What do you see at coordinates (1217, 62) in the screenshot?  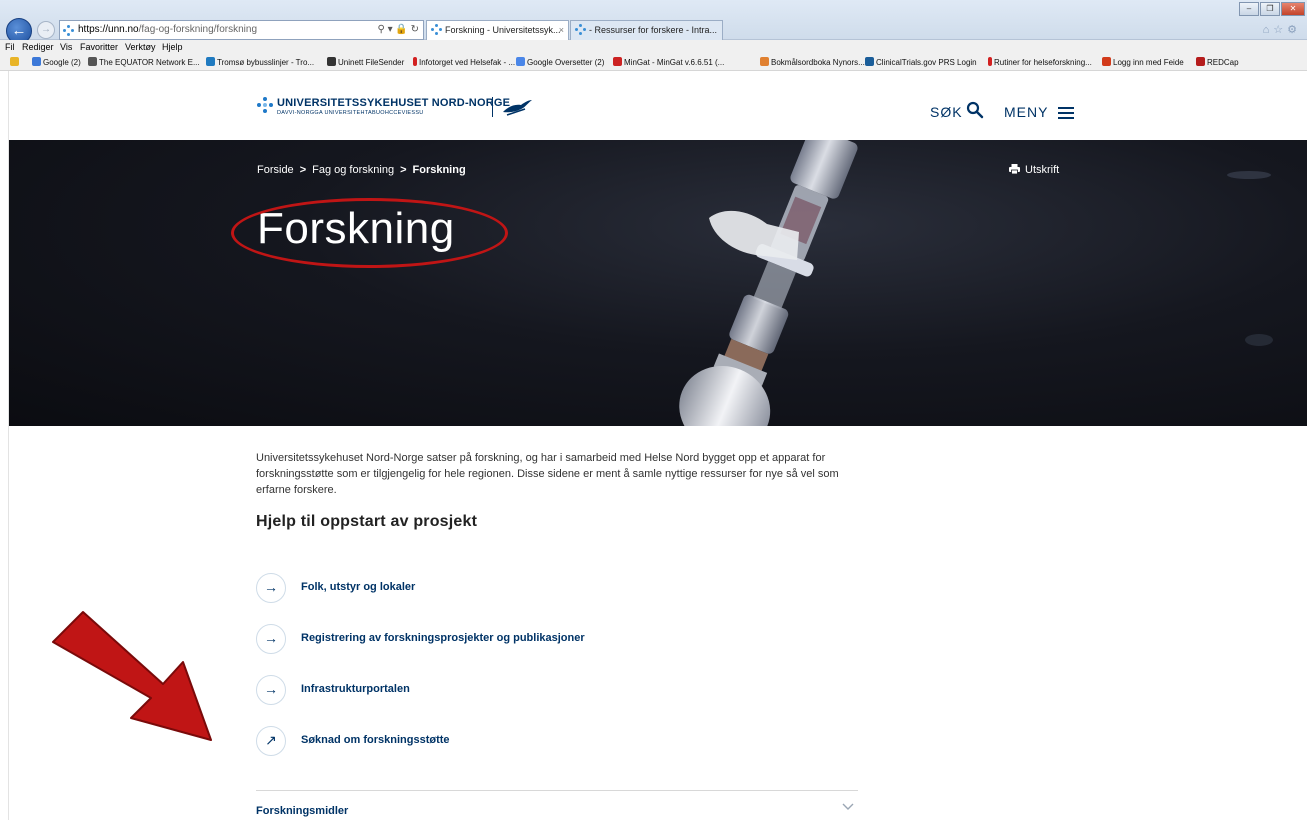 I see `fav-redcap: REDCap` at bounding box center [1217, 62].